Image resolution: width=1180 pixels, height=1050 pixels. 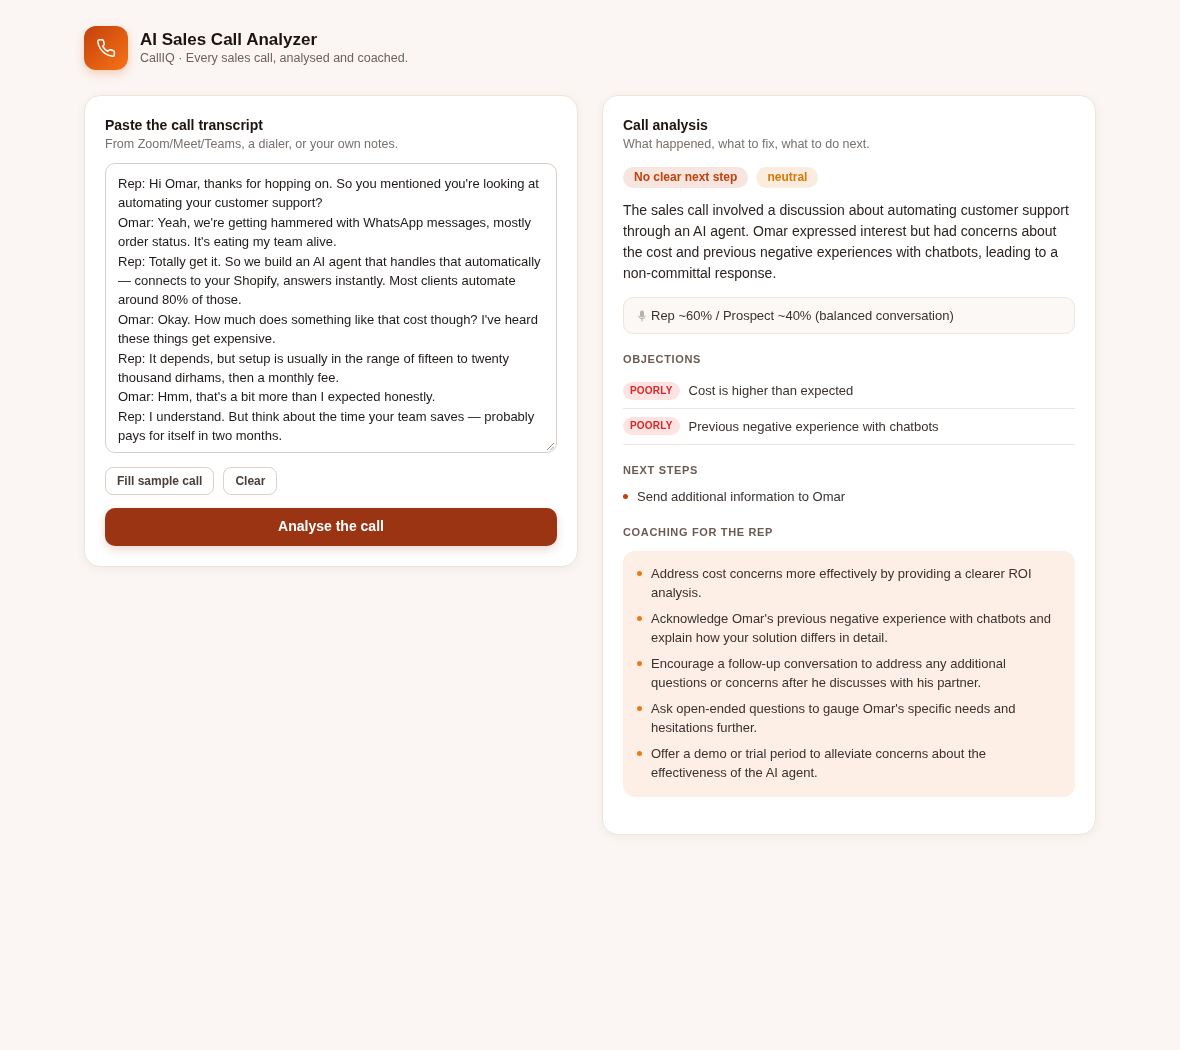 I want to click on transcript-card-title: Paste the call transcript, so click(x=184, y=125).